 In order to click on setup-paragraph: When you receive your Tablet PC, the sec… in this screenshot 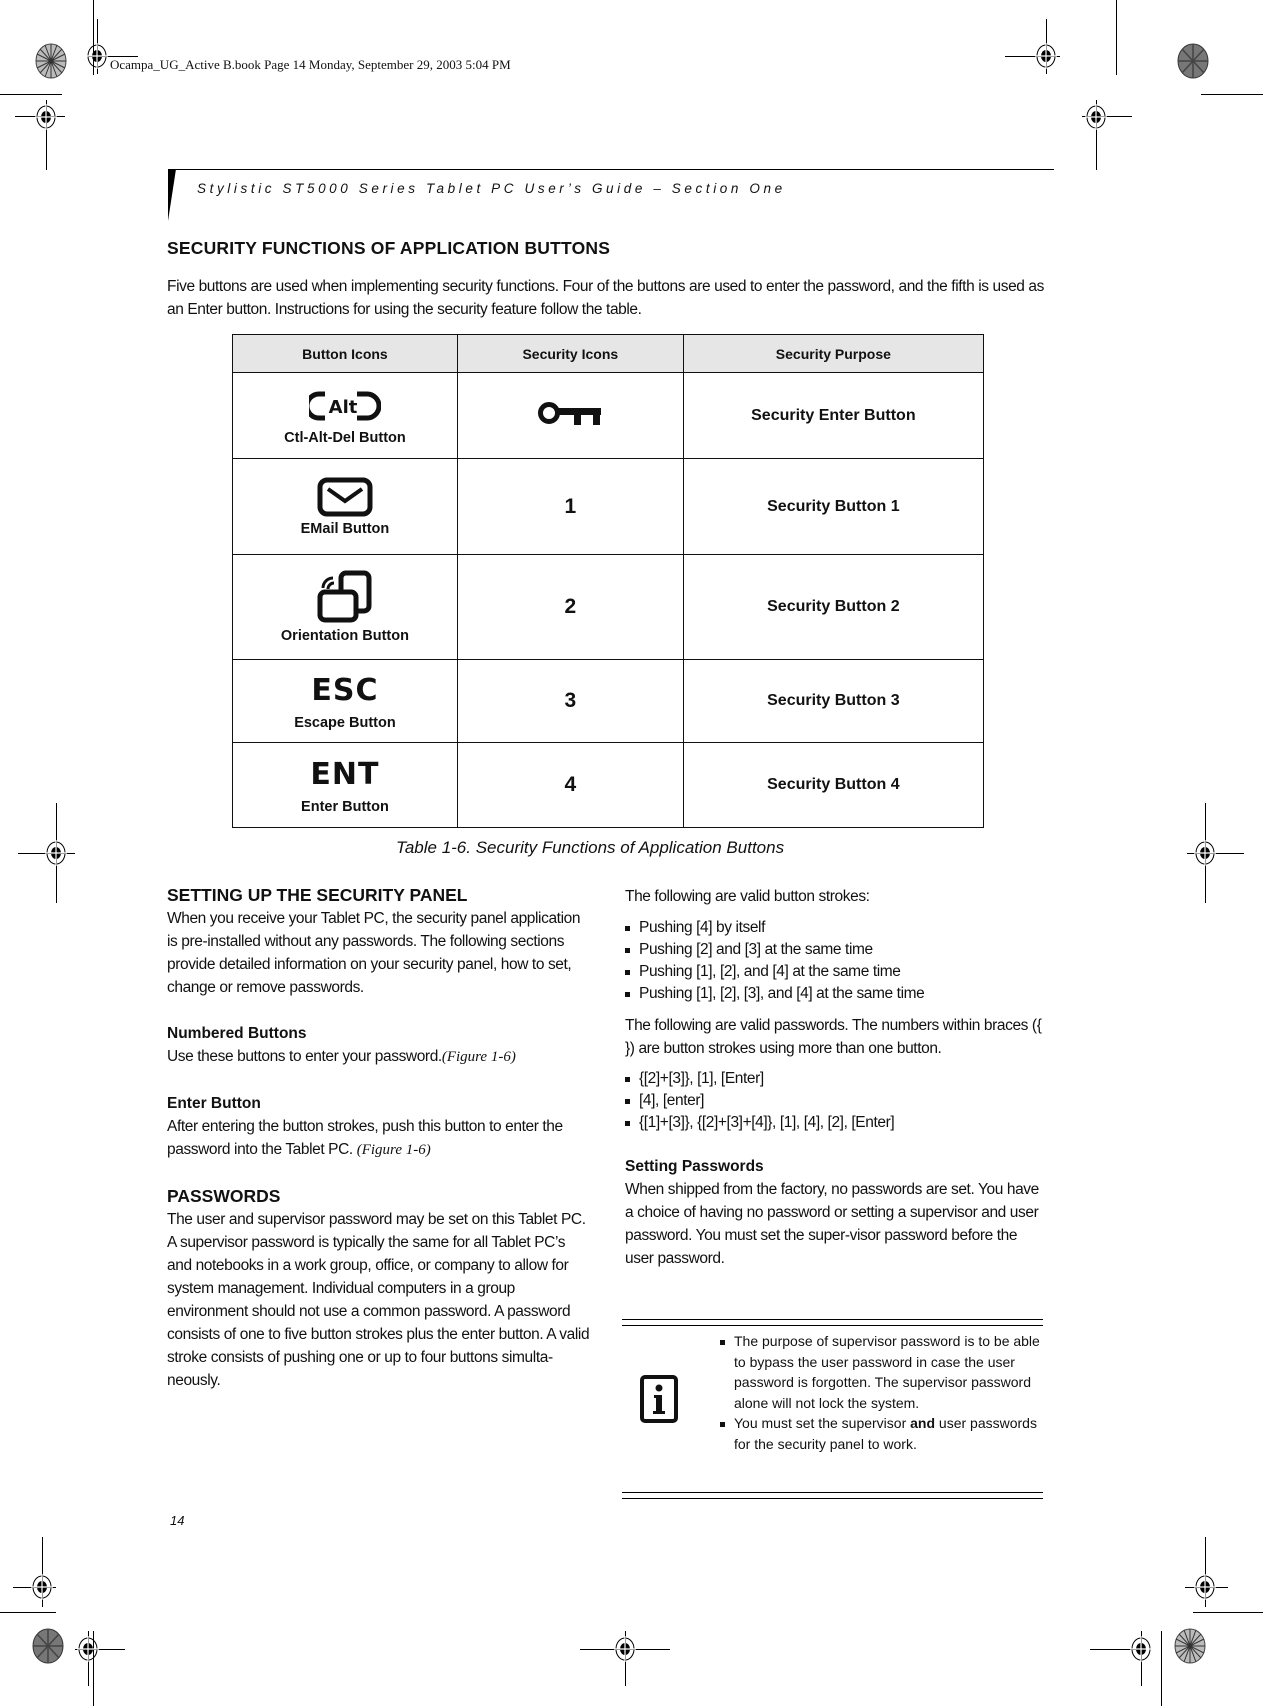, I will do `click(374, 953)`.